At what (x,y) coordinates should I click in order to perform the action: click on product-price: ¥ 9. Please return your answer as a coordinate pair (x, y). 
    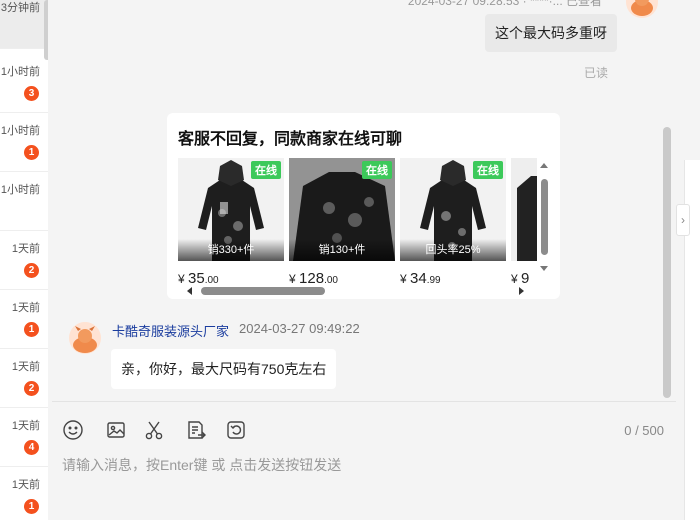
    Looking at the image, I should click on (520, 278).